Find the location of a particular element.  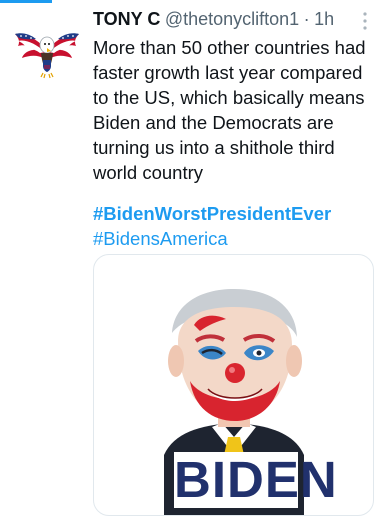

avatar is located at coordinates (47, 51).